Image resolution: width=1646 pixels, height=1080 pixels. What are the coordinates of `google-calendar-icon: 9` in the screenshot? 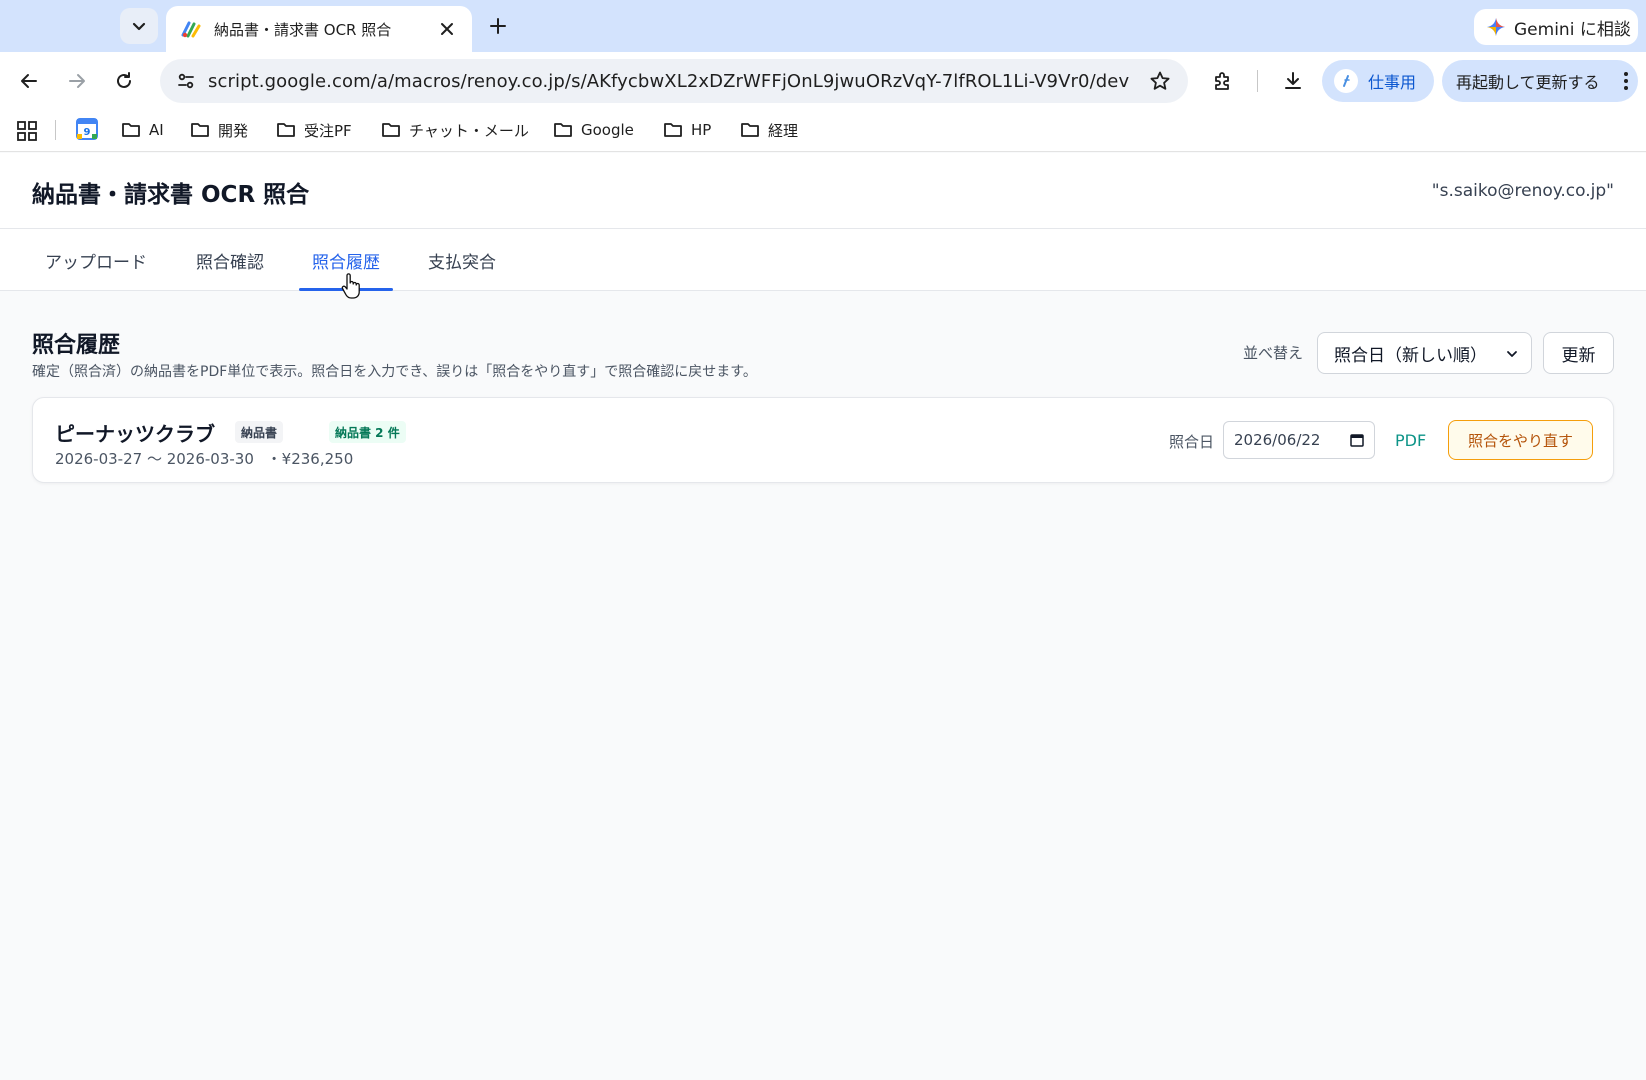 It's located at (87, 129).